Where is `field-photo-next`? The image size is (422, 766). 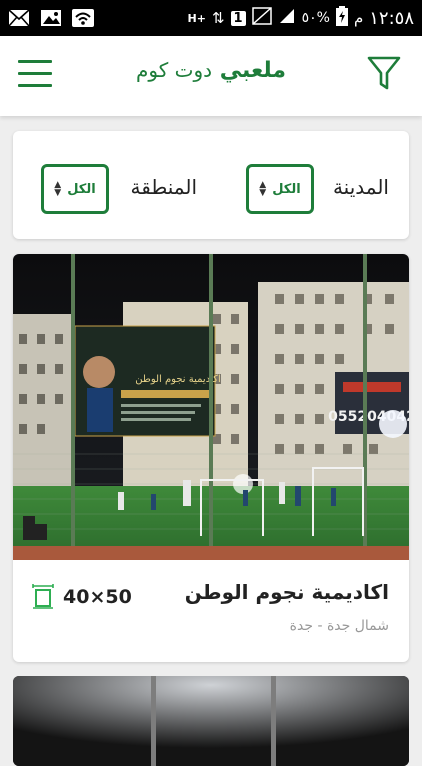
field-photo-next is located at coordinates (211, 721).